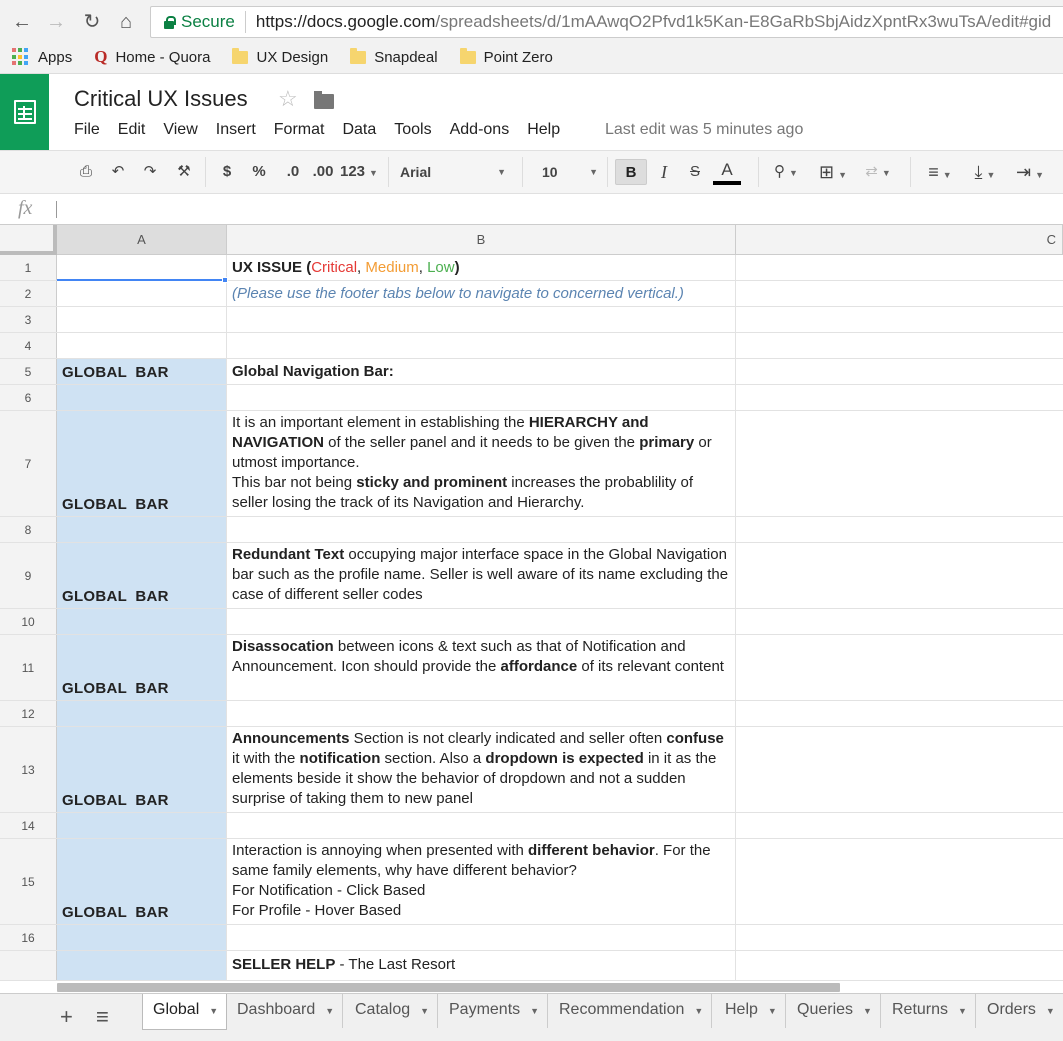 This screenshot has width=1063, height=1041. Describe the element at coordinates (324, 100) in the screenshot. I see `move-to-folder-icon` at that location.